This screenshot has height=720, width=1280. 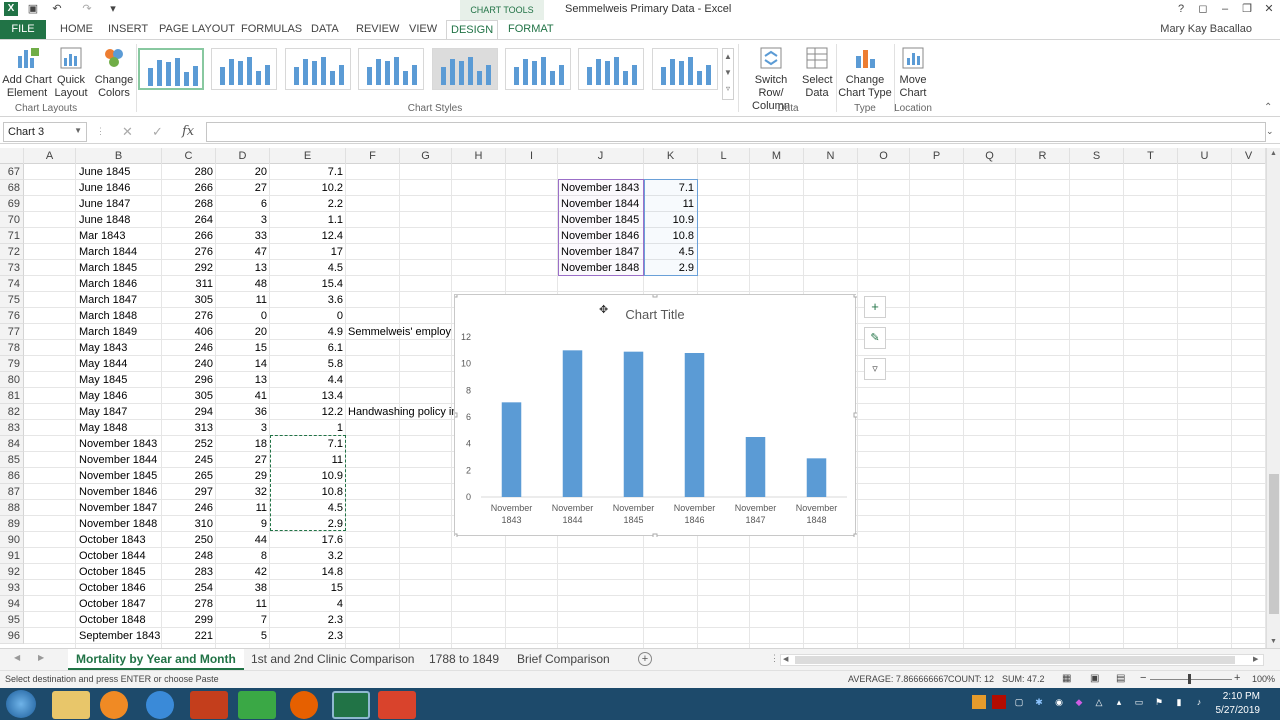 What do you see at coordinates (12, 556) in the screenshot?
I see `row-header: 91` at bounding box center [12, 556].